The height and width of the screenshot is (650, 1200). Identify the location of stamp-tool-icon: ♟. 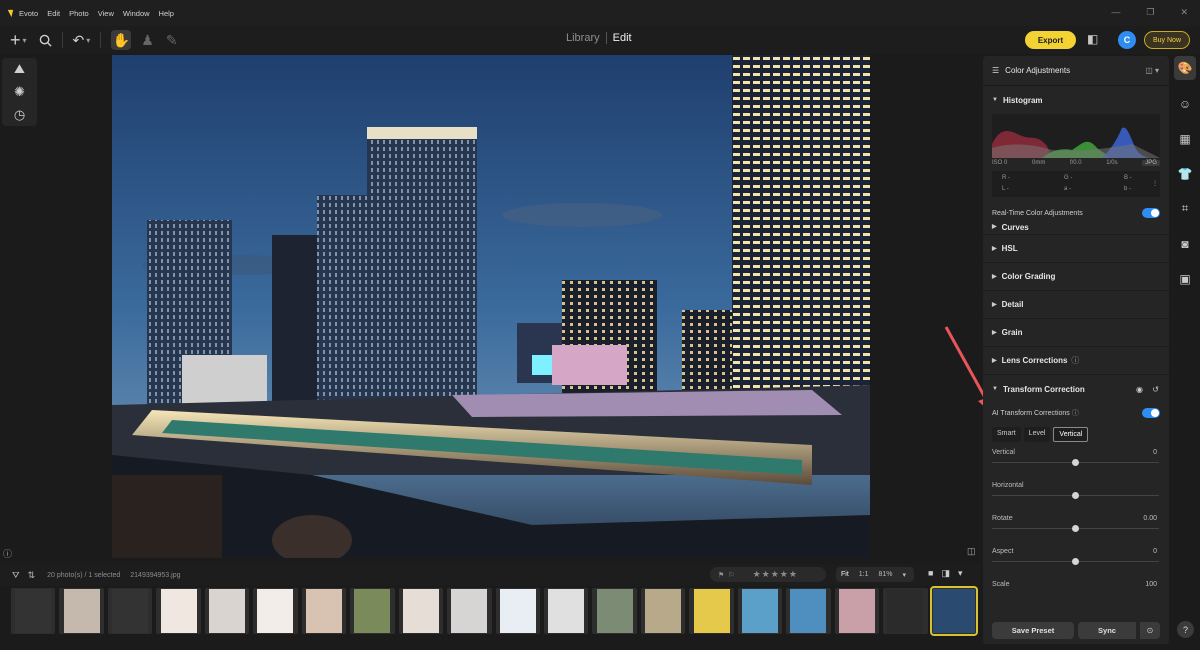
(147, 40).